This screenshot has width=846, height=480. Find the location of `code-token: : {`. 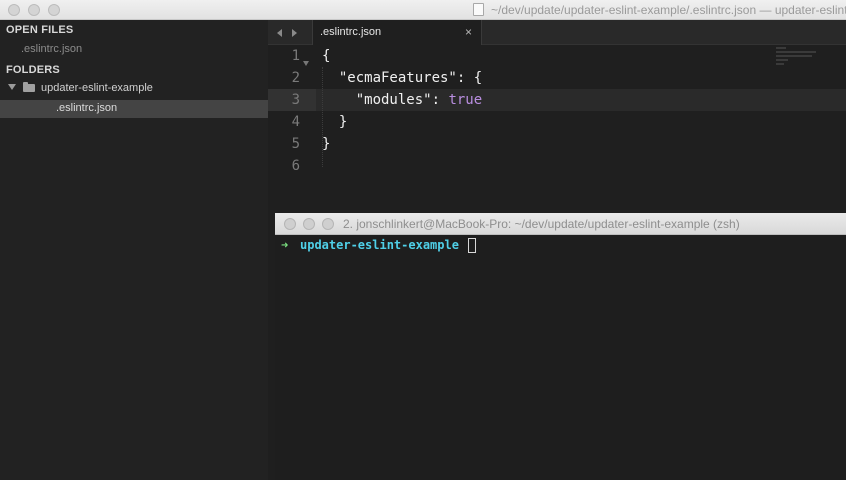

code-token: : { is located at coordinates (469, 78).